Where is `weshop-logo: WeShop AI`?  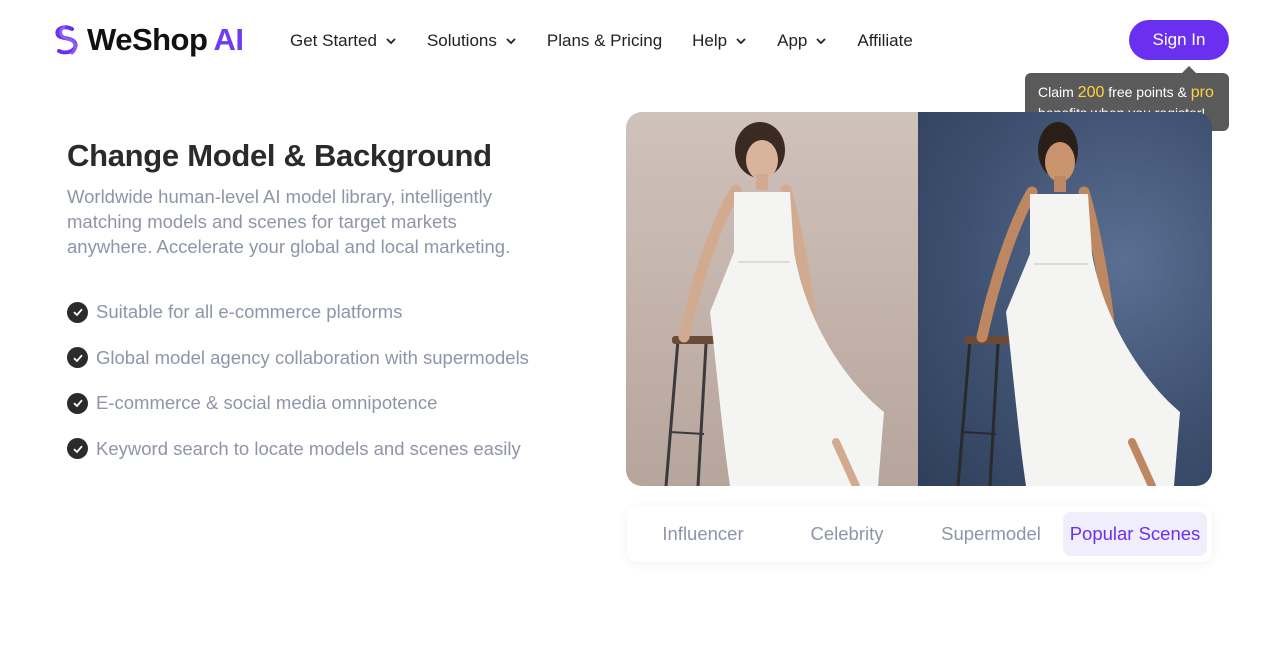
weshop-logo: WeShop AI is located at coordinates (147, 40).